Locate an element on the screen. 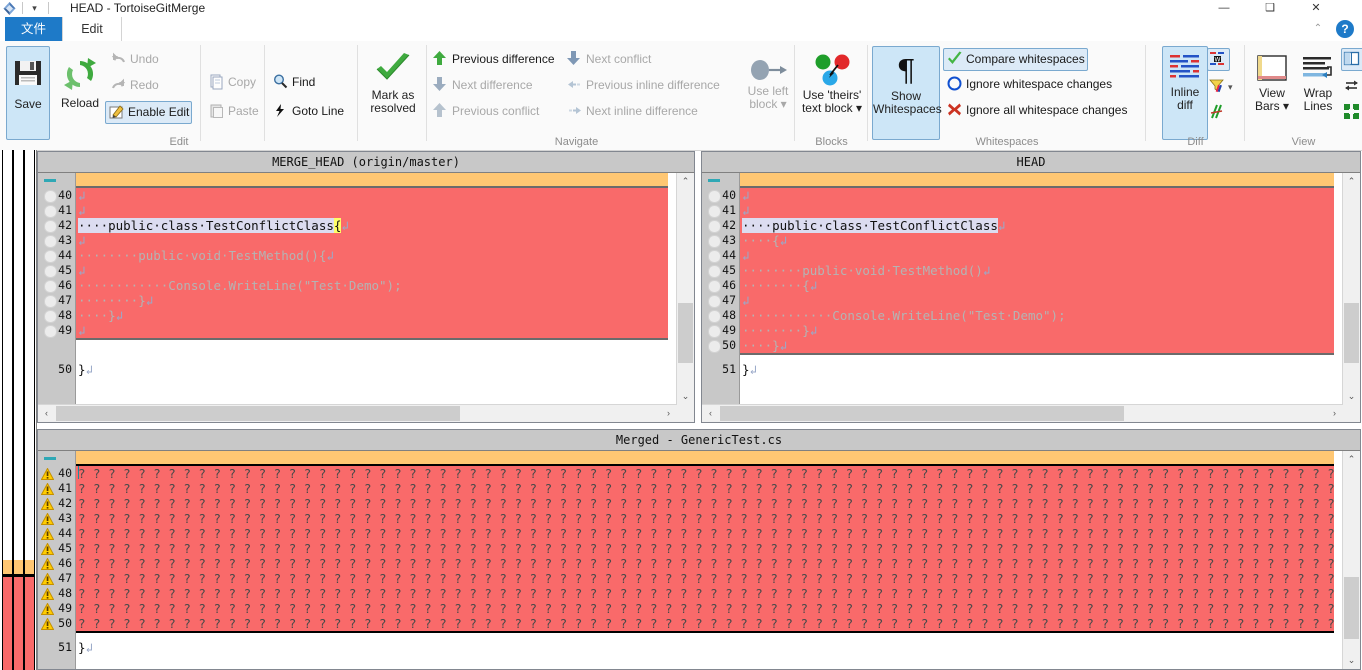 Image resolution: width=1362 pixels, height=670 pixels. show-whitespaces-button: ¶ Show Whitespaces is located at coordinates (907, 93).